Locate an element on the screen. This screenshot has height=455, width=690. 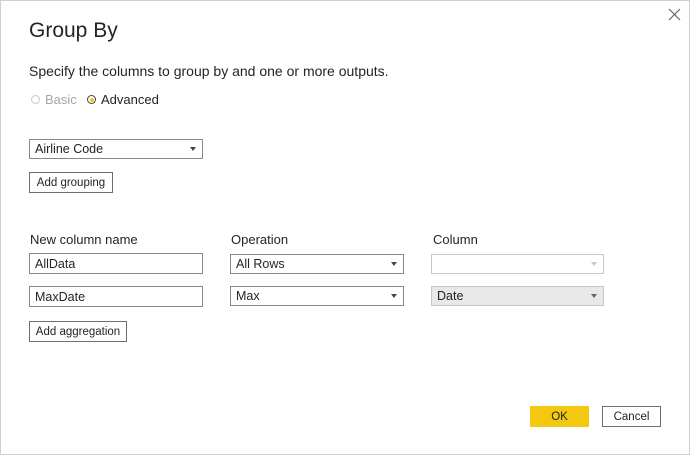
ok-button: OK is located at coordinates (559, 416).